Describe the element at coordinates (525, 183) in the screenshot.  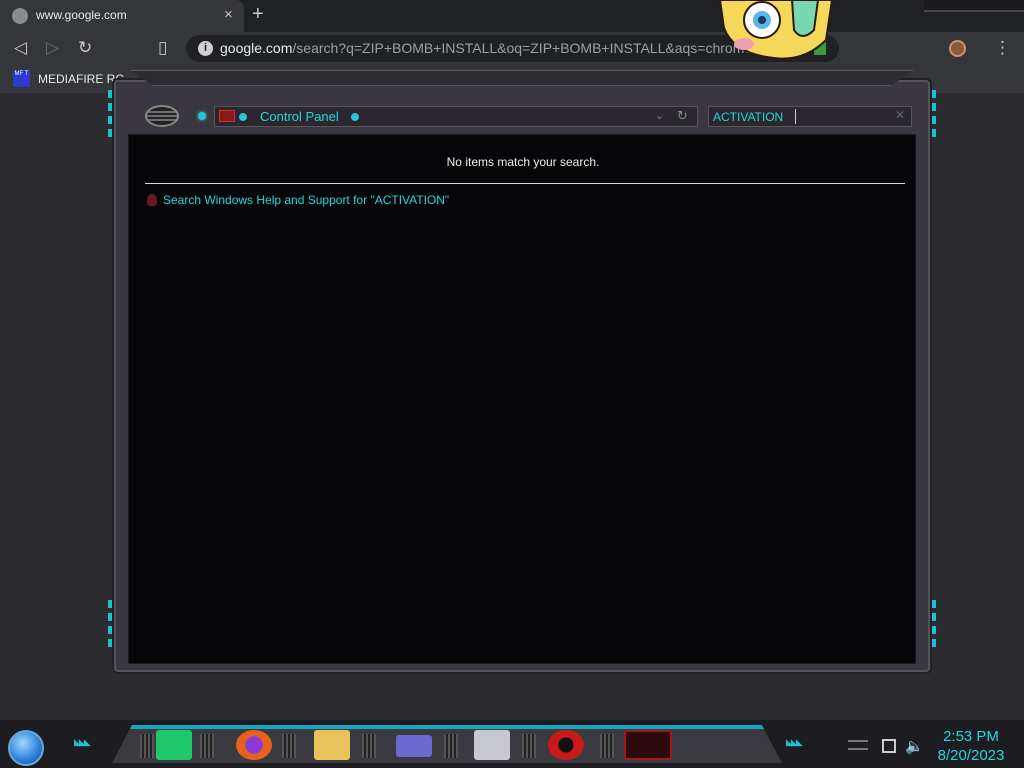
I see `divider` at that location.